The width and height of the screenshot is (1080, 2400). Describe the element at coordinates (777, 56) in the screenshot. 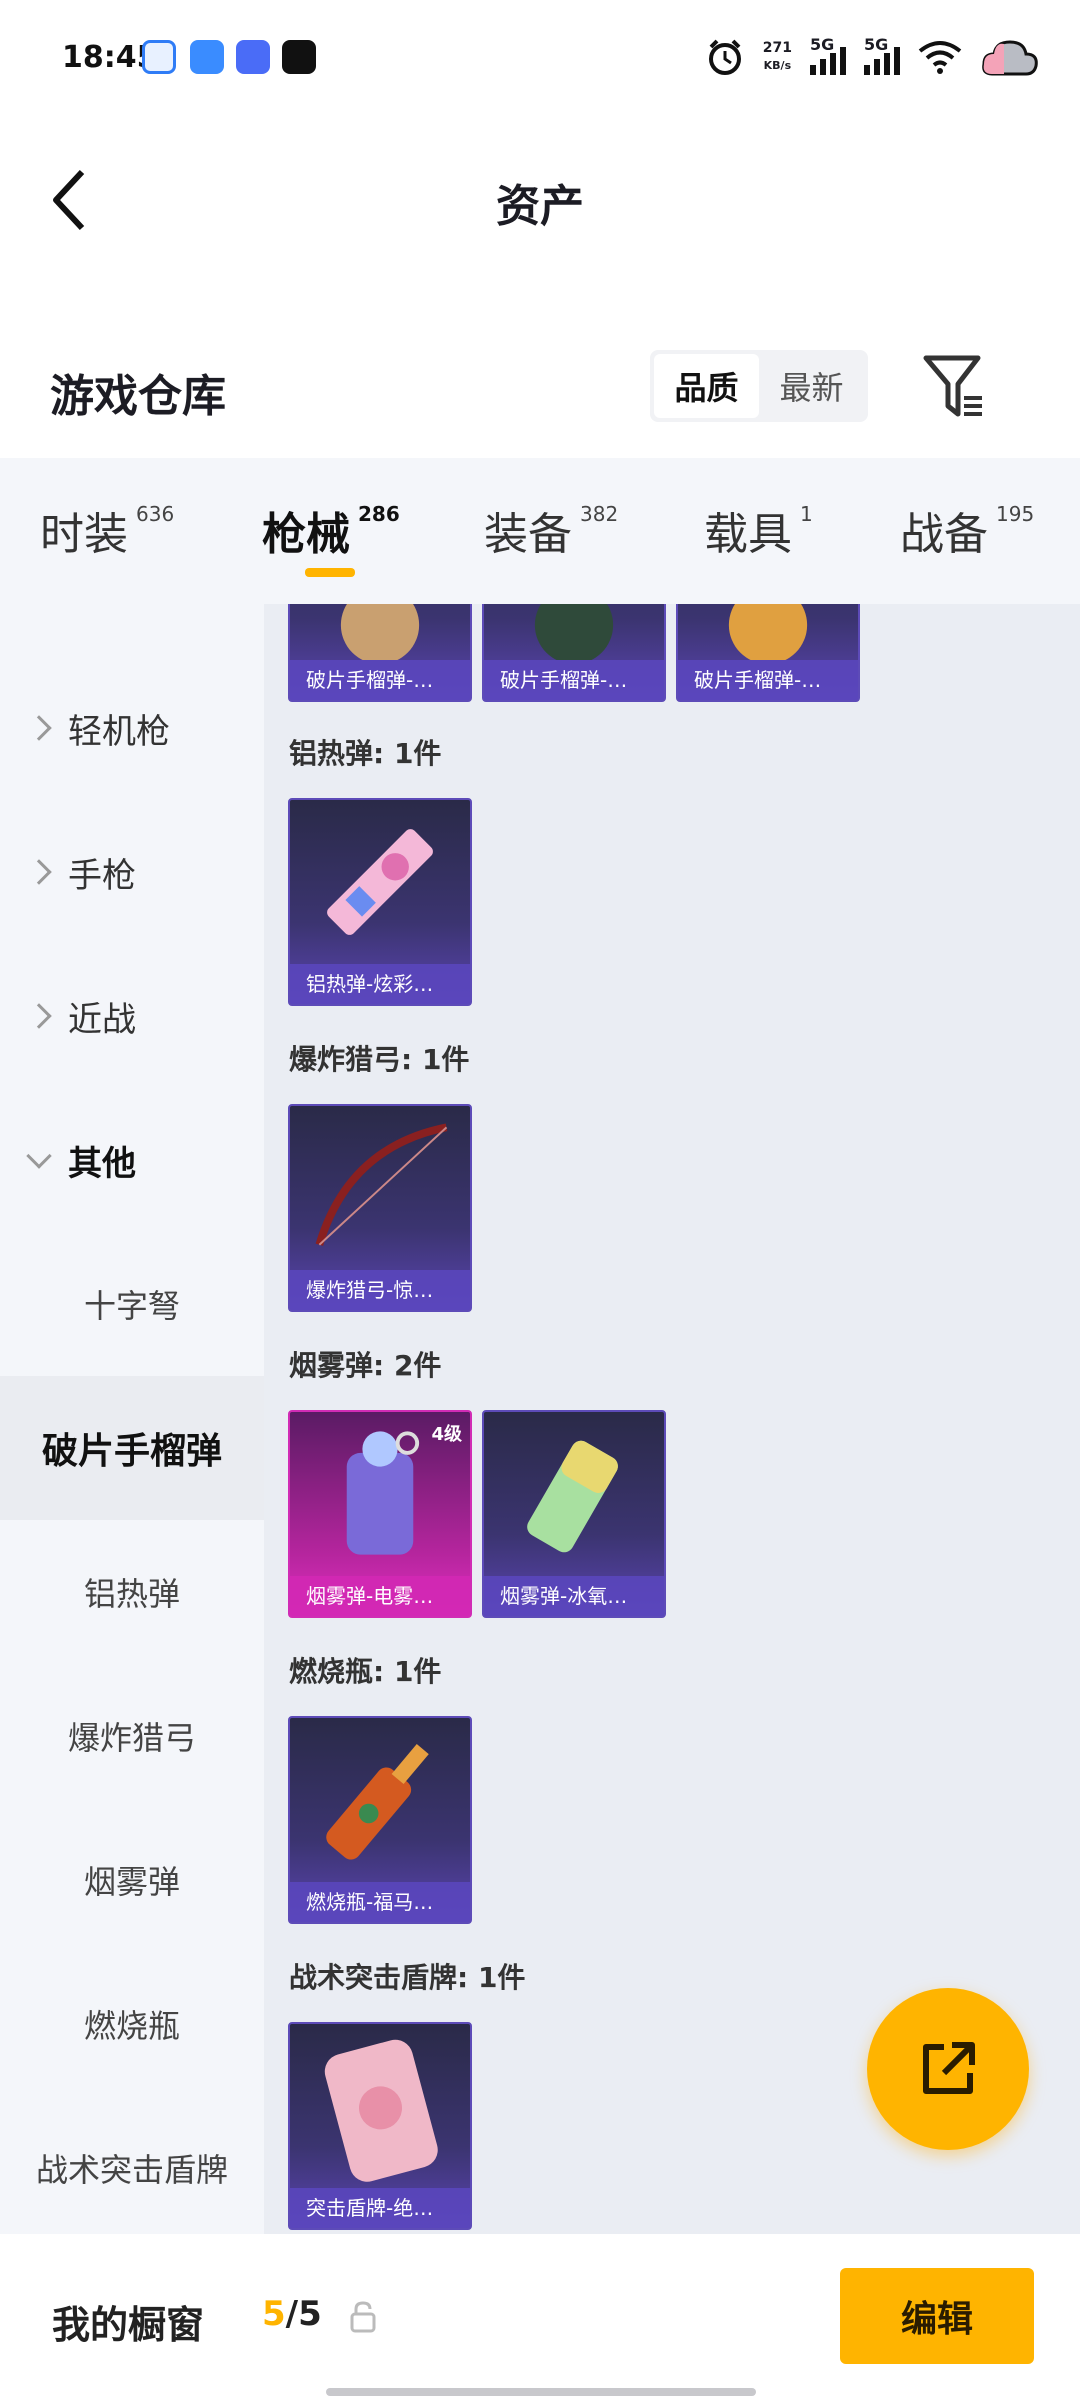

I see `network-speed: 271 KB/s` at that location.